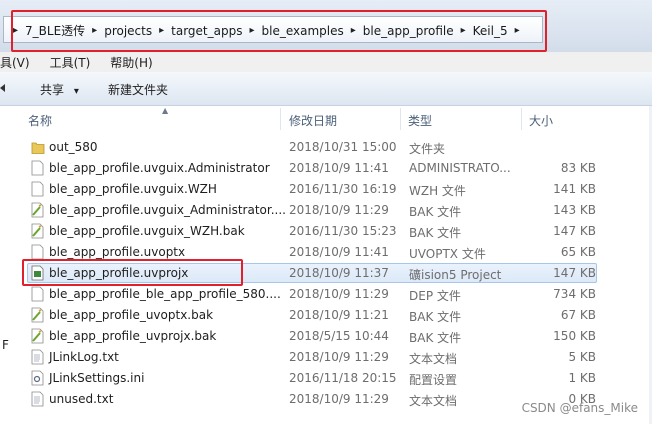 The width and height of the screenshot is (652, 424). I want to click on file-size: 5 KB, so click(582, 357).